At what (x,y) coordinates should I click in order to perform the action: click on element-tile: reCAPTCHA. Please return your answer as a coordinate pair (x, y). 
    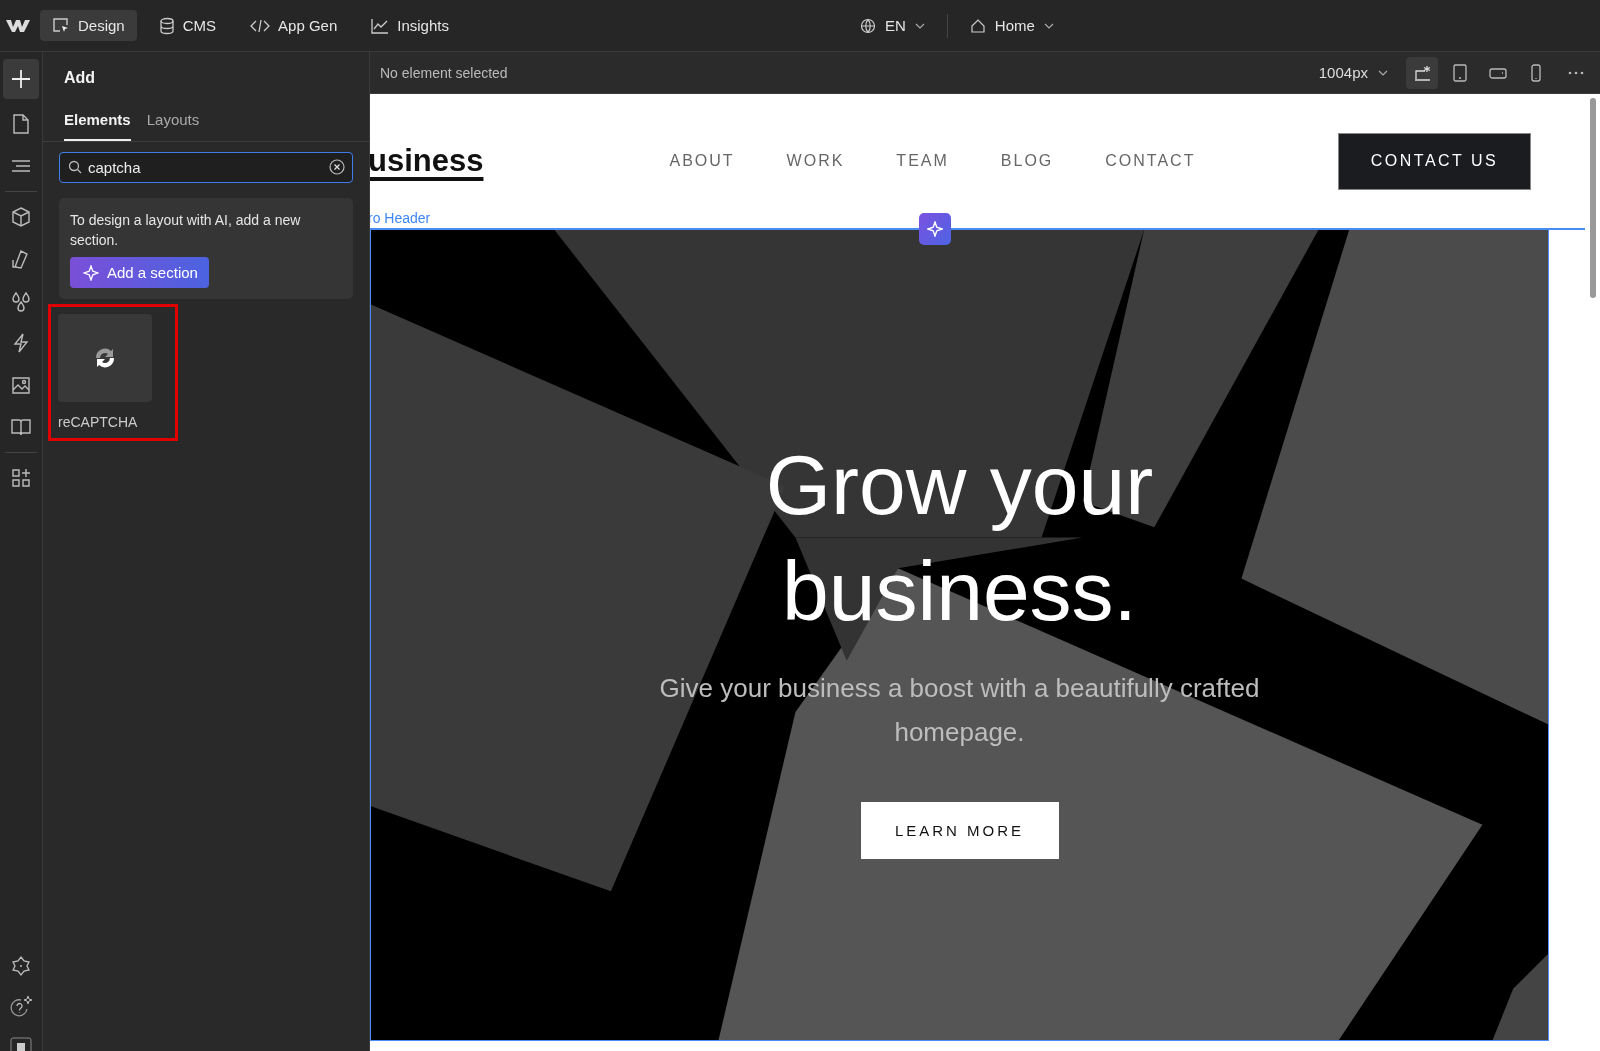
    Looking at the image, I should click on (113, 372).